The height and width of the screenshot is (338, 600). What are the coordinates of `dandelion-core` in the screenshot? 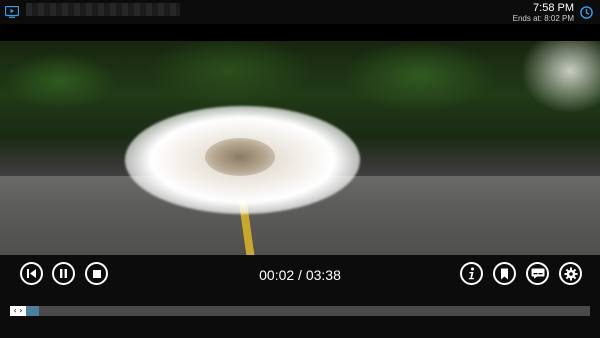 It's located at (240, 157).